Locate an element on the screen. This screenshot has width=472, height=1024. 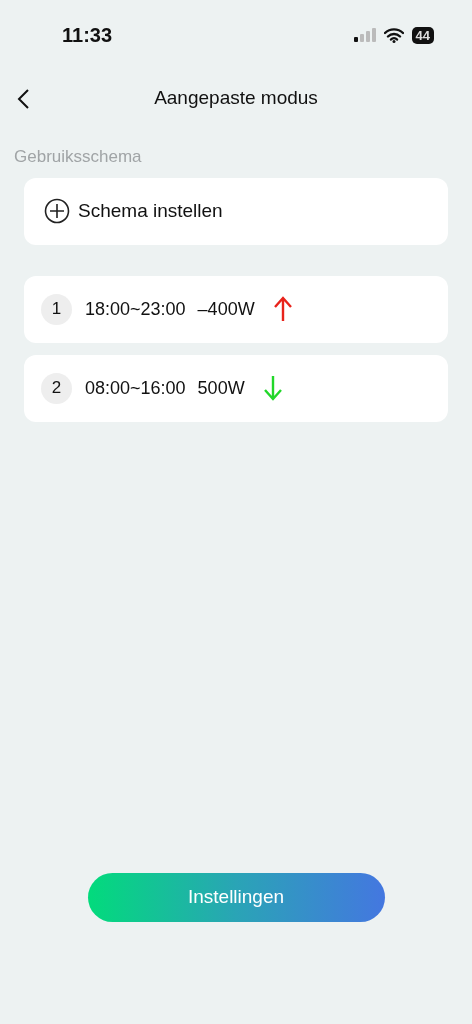
arrow-up-icon is located at coordinates (282, 309).